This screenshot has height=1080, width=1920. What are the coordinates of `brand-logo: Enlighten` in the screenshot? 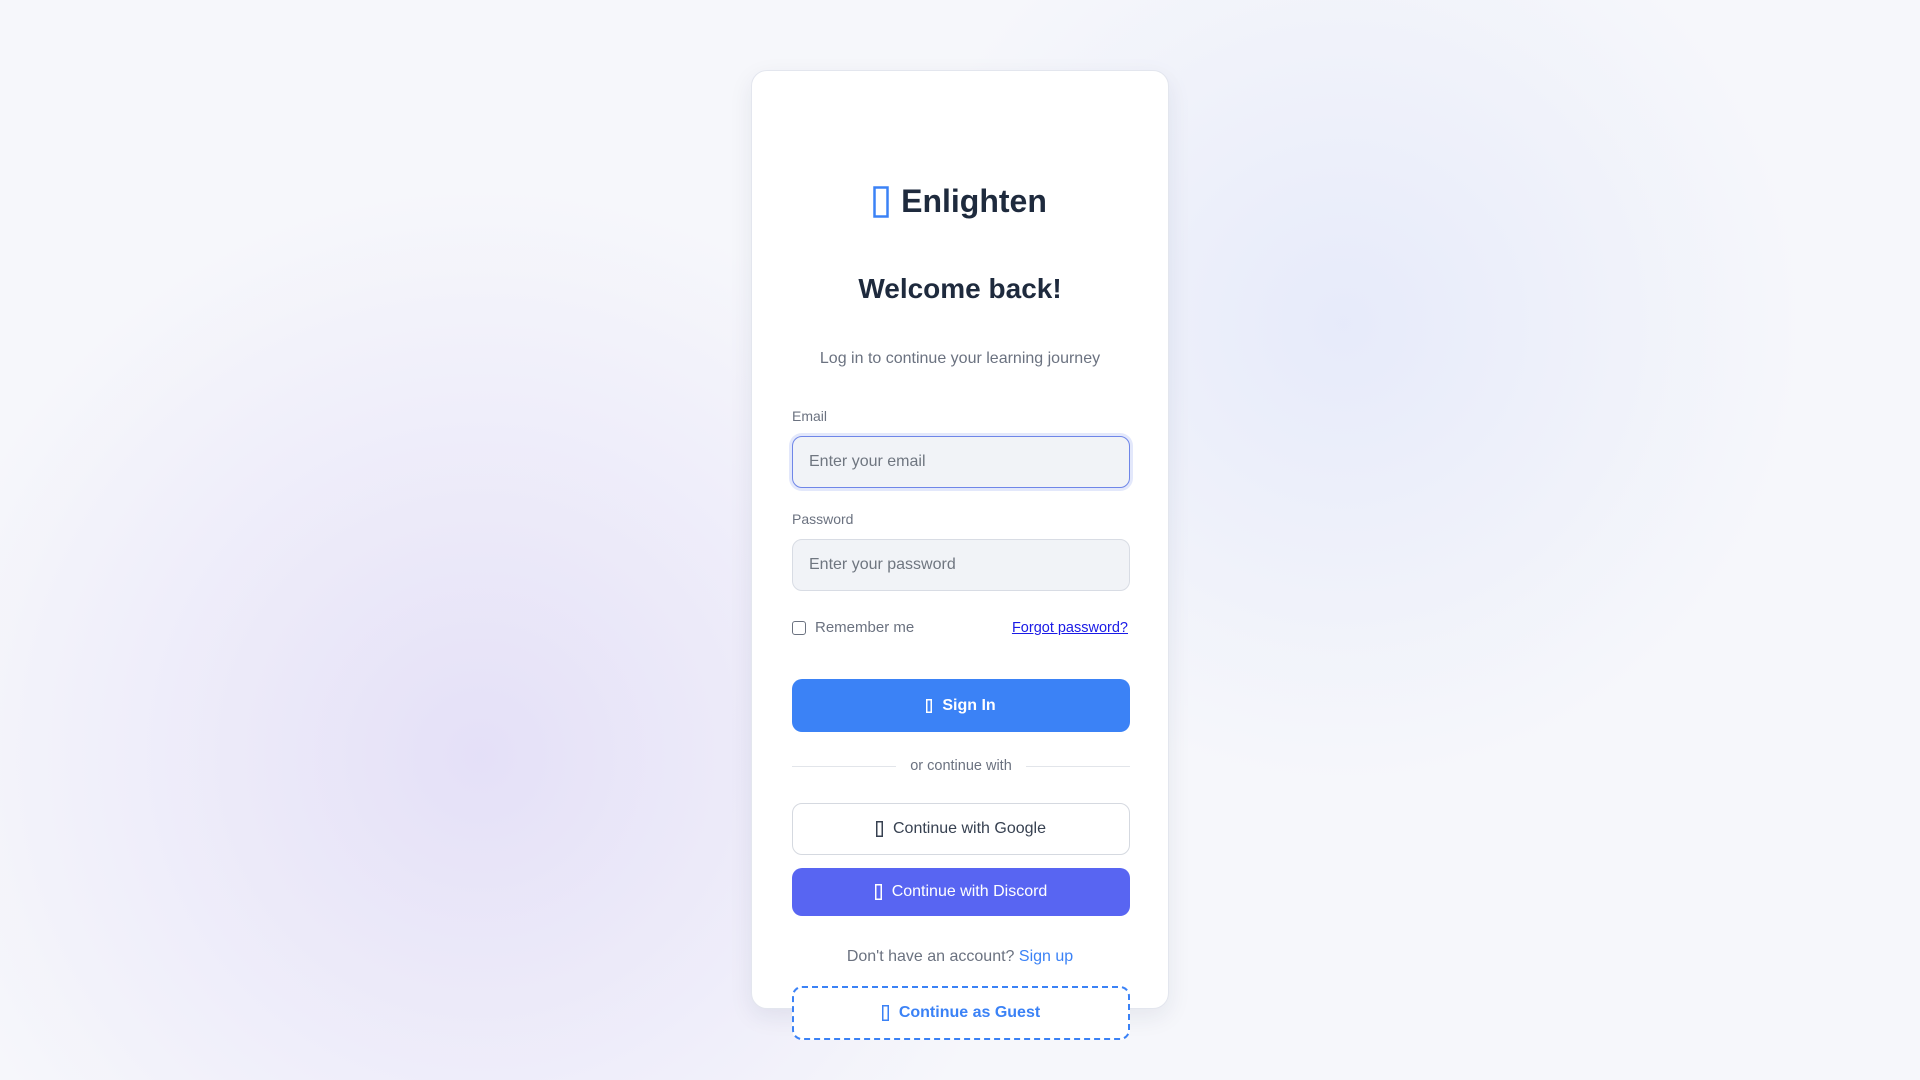 It's located at (960, 201).